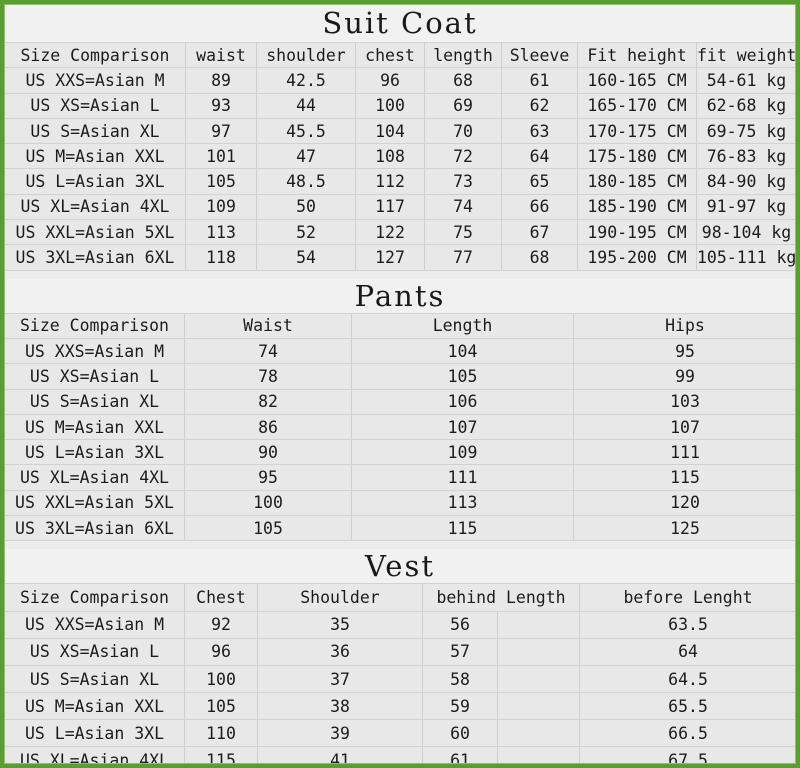  Describe the element at coordinates (746, 105) in the screenshot. I see `cell-value: 62-68 kg` at that location.